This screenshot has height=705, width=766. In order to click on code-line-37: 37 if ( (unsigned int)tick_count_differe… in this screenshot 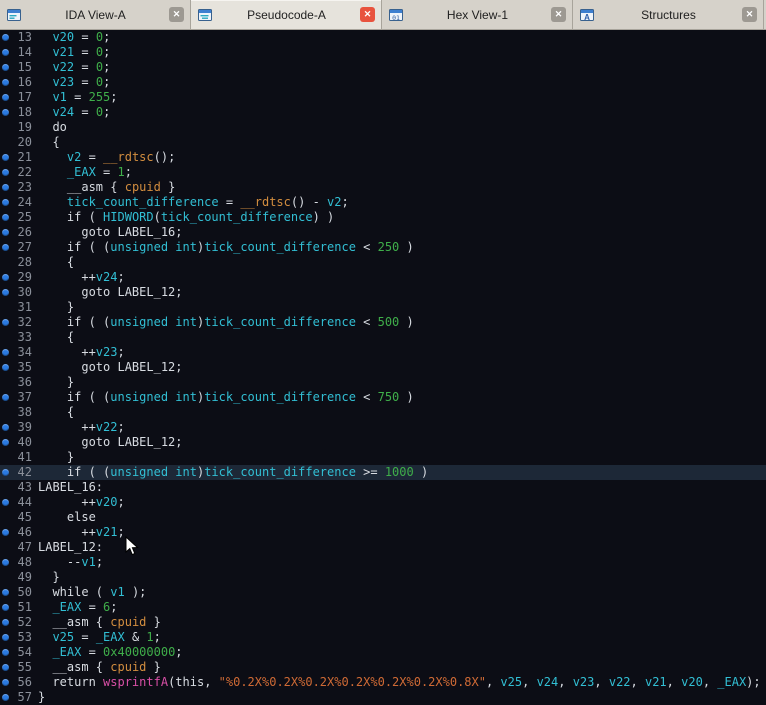, I will do `click(383, 397)`.